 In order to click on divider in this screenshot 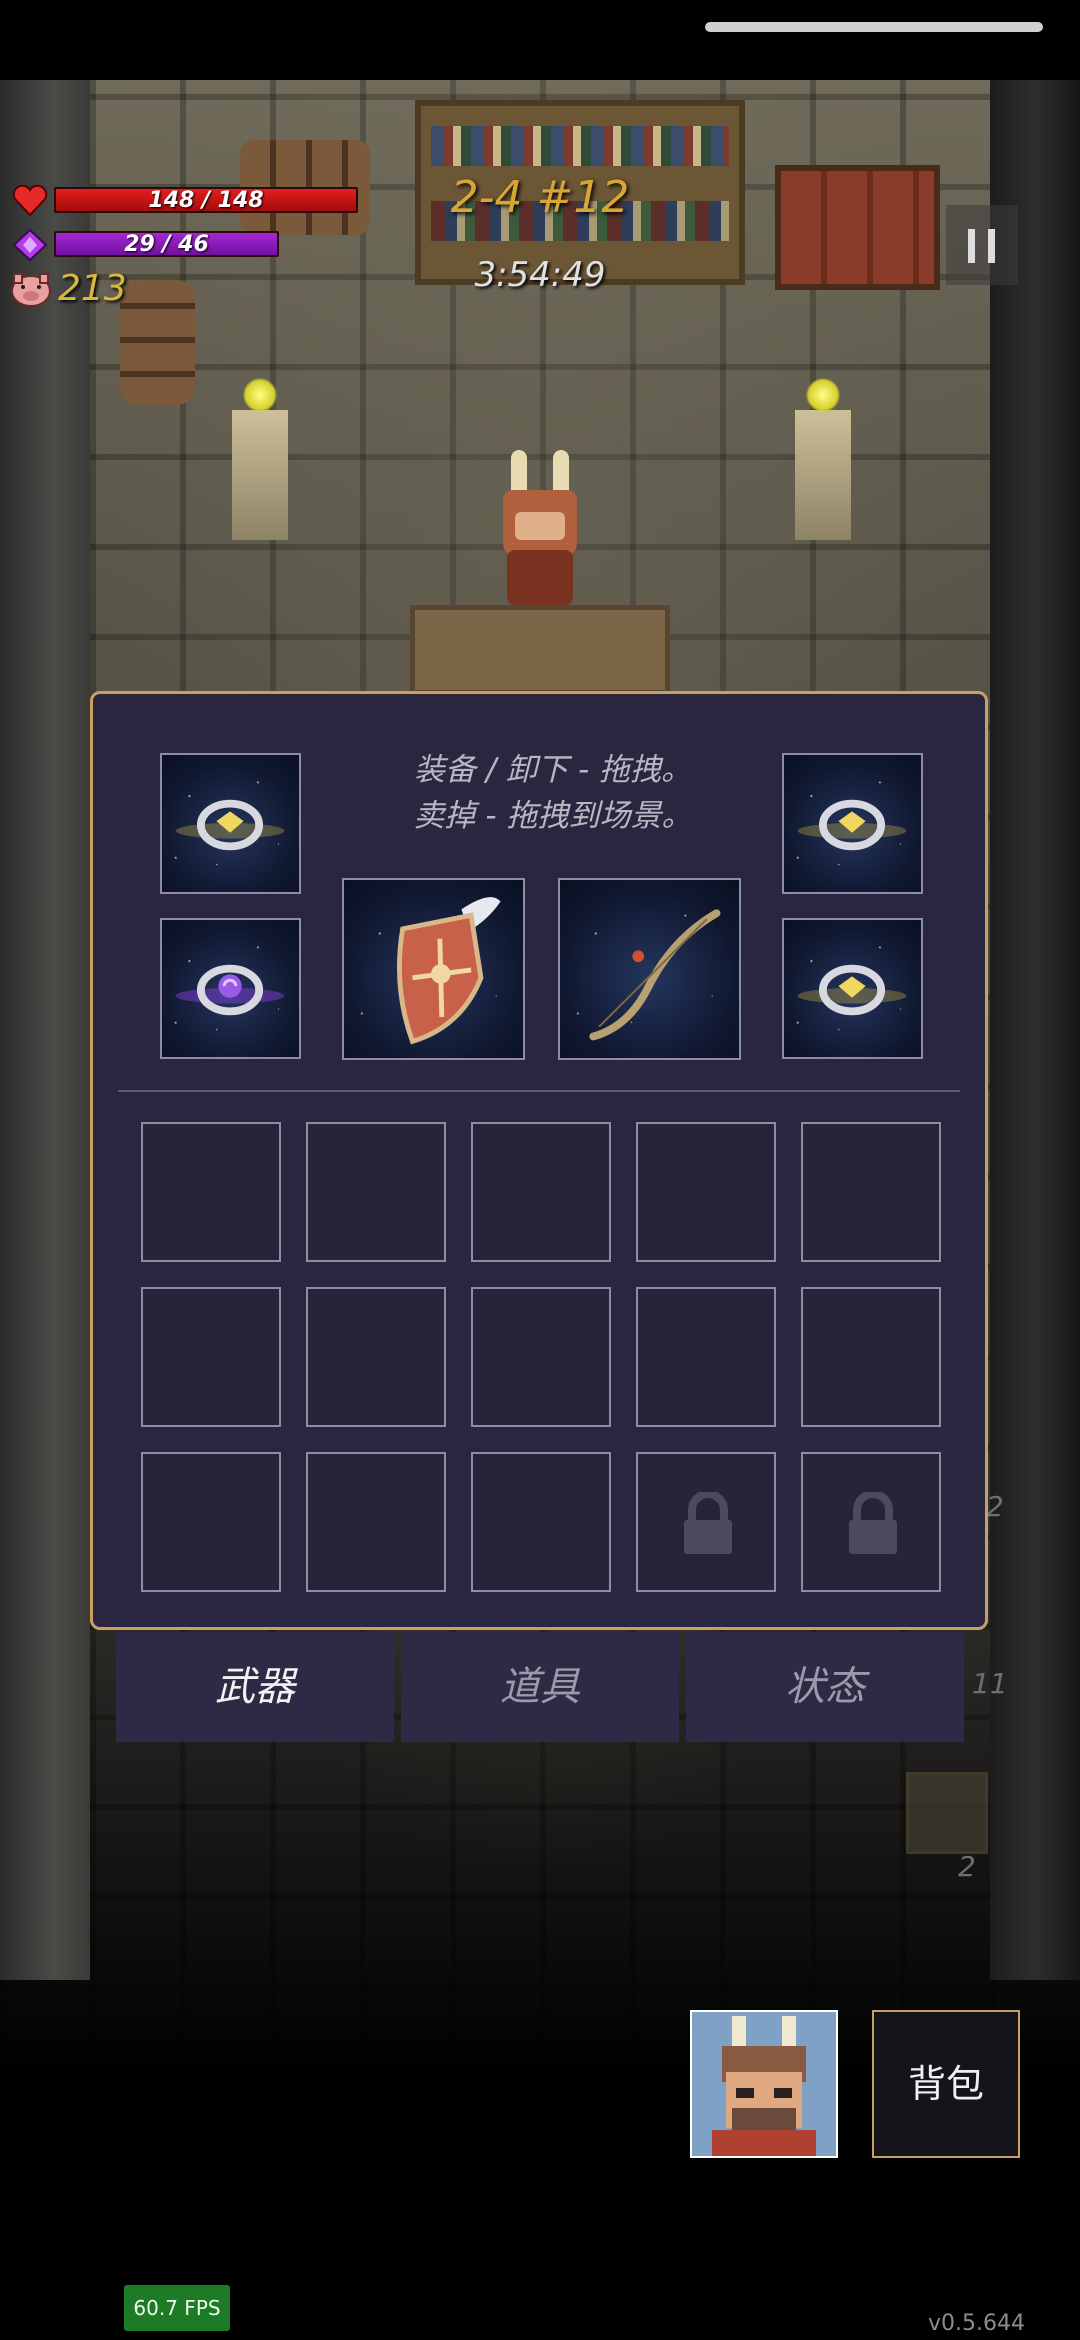, I will do `click(539, 1091)`.